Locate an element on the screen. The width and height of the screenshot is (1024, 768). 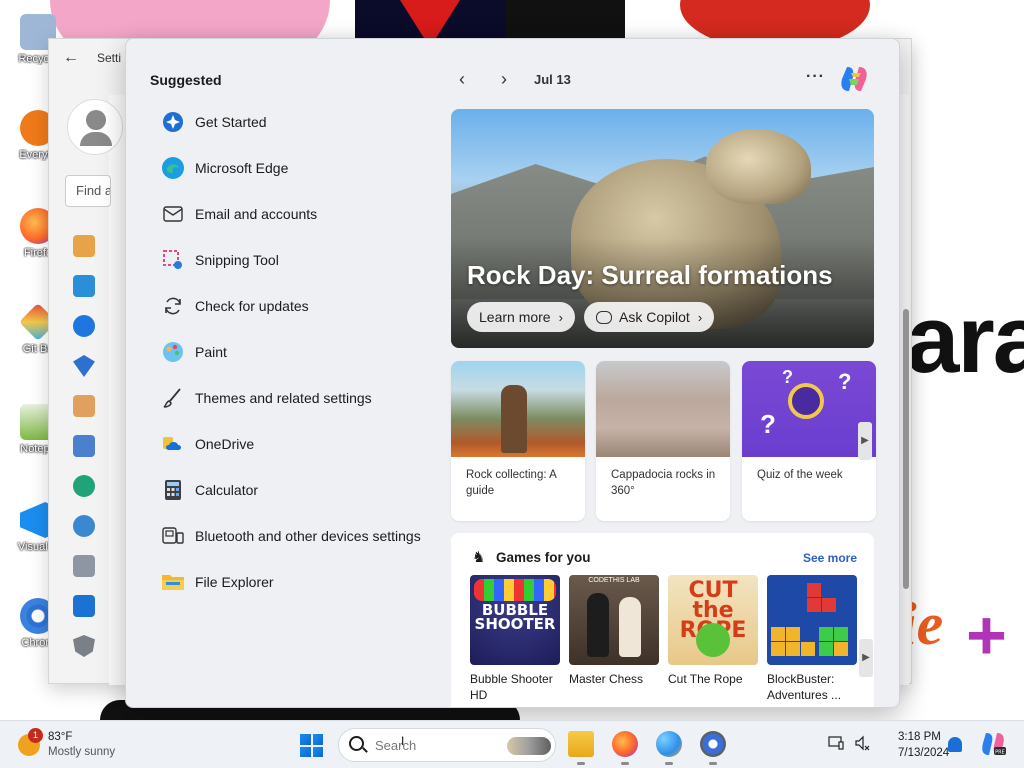
suggested-item-paint: Paint is located at coordinates (295, 352).